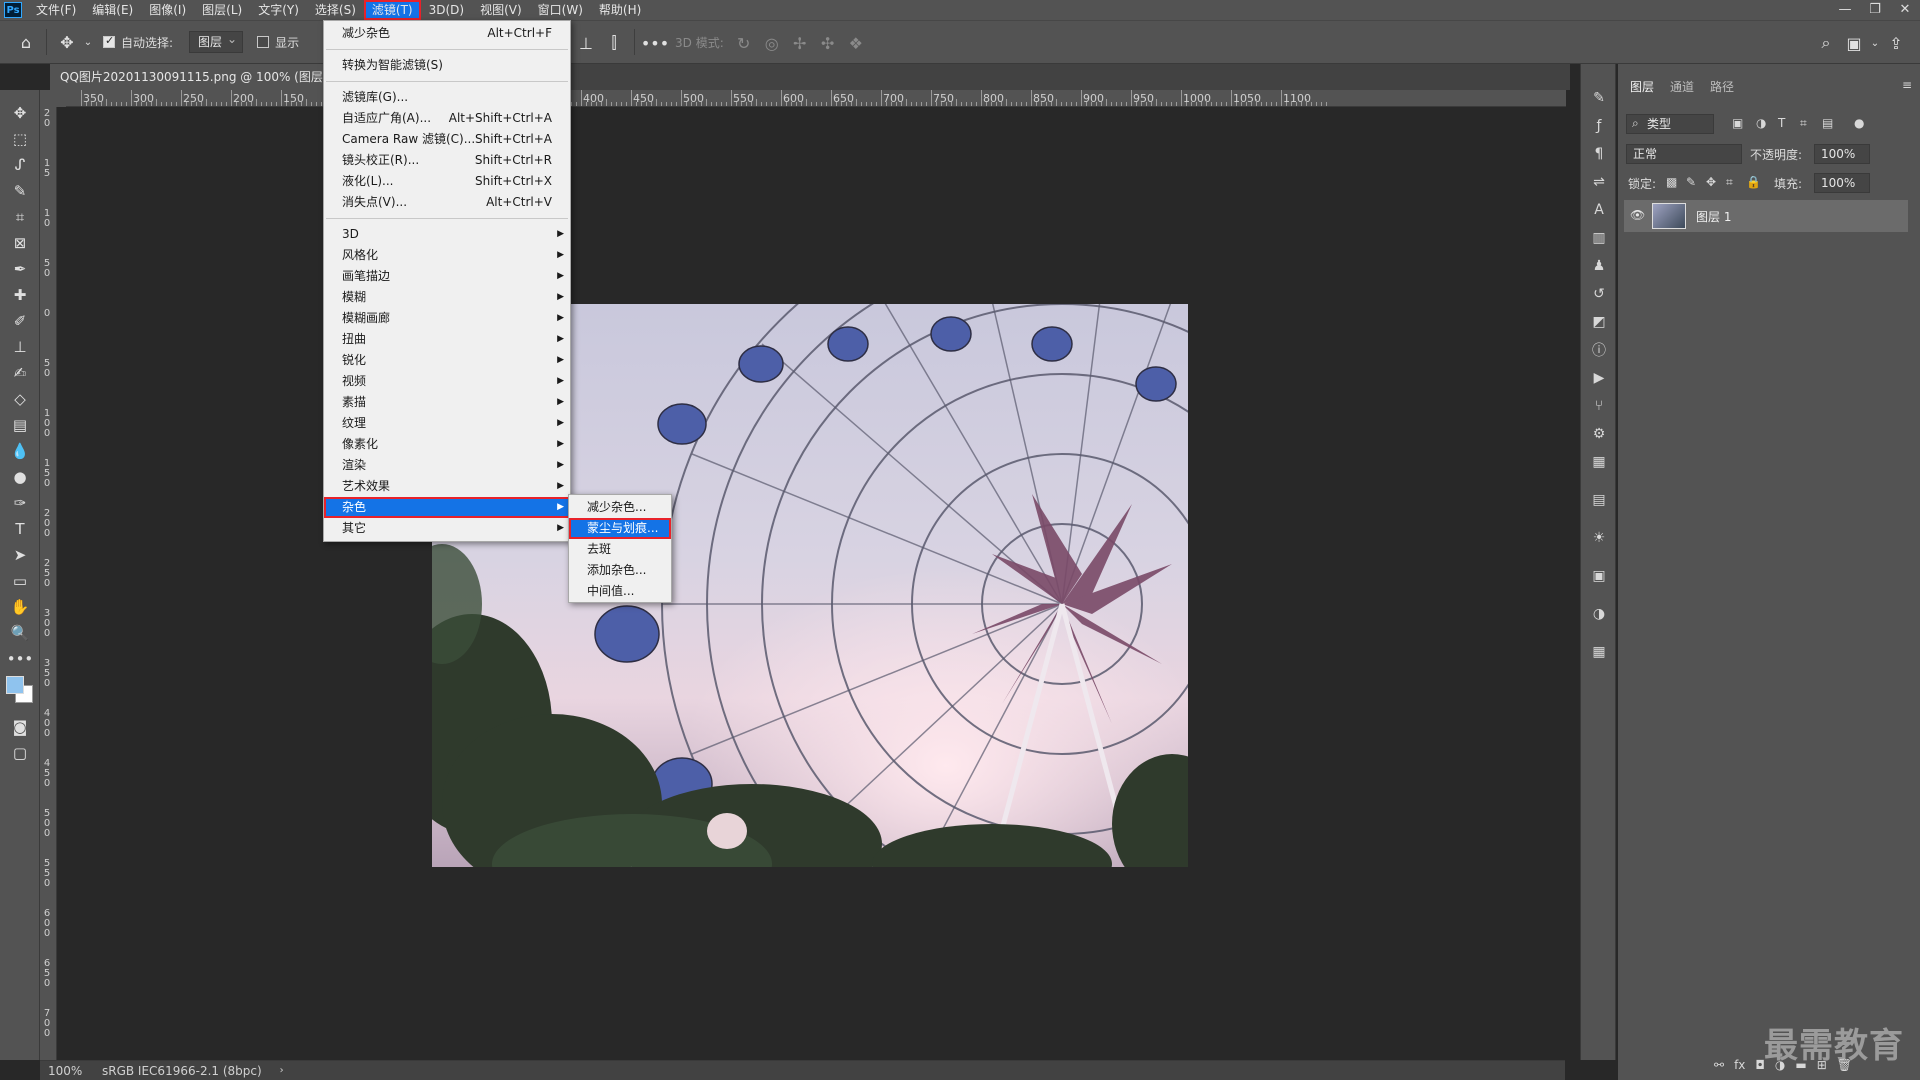  I want to click on menu-item-7: 3D(D), so click(446, 10).